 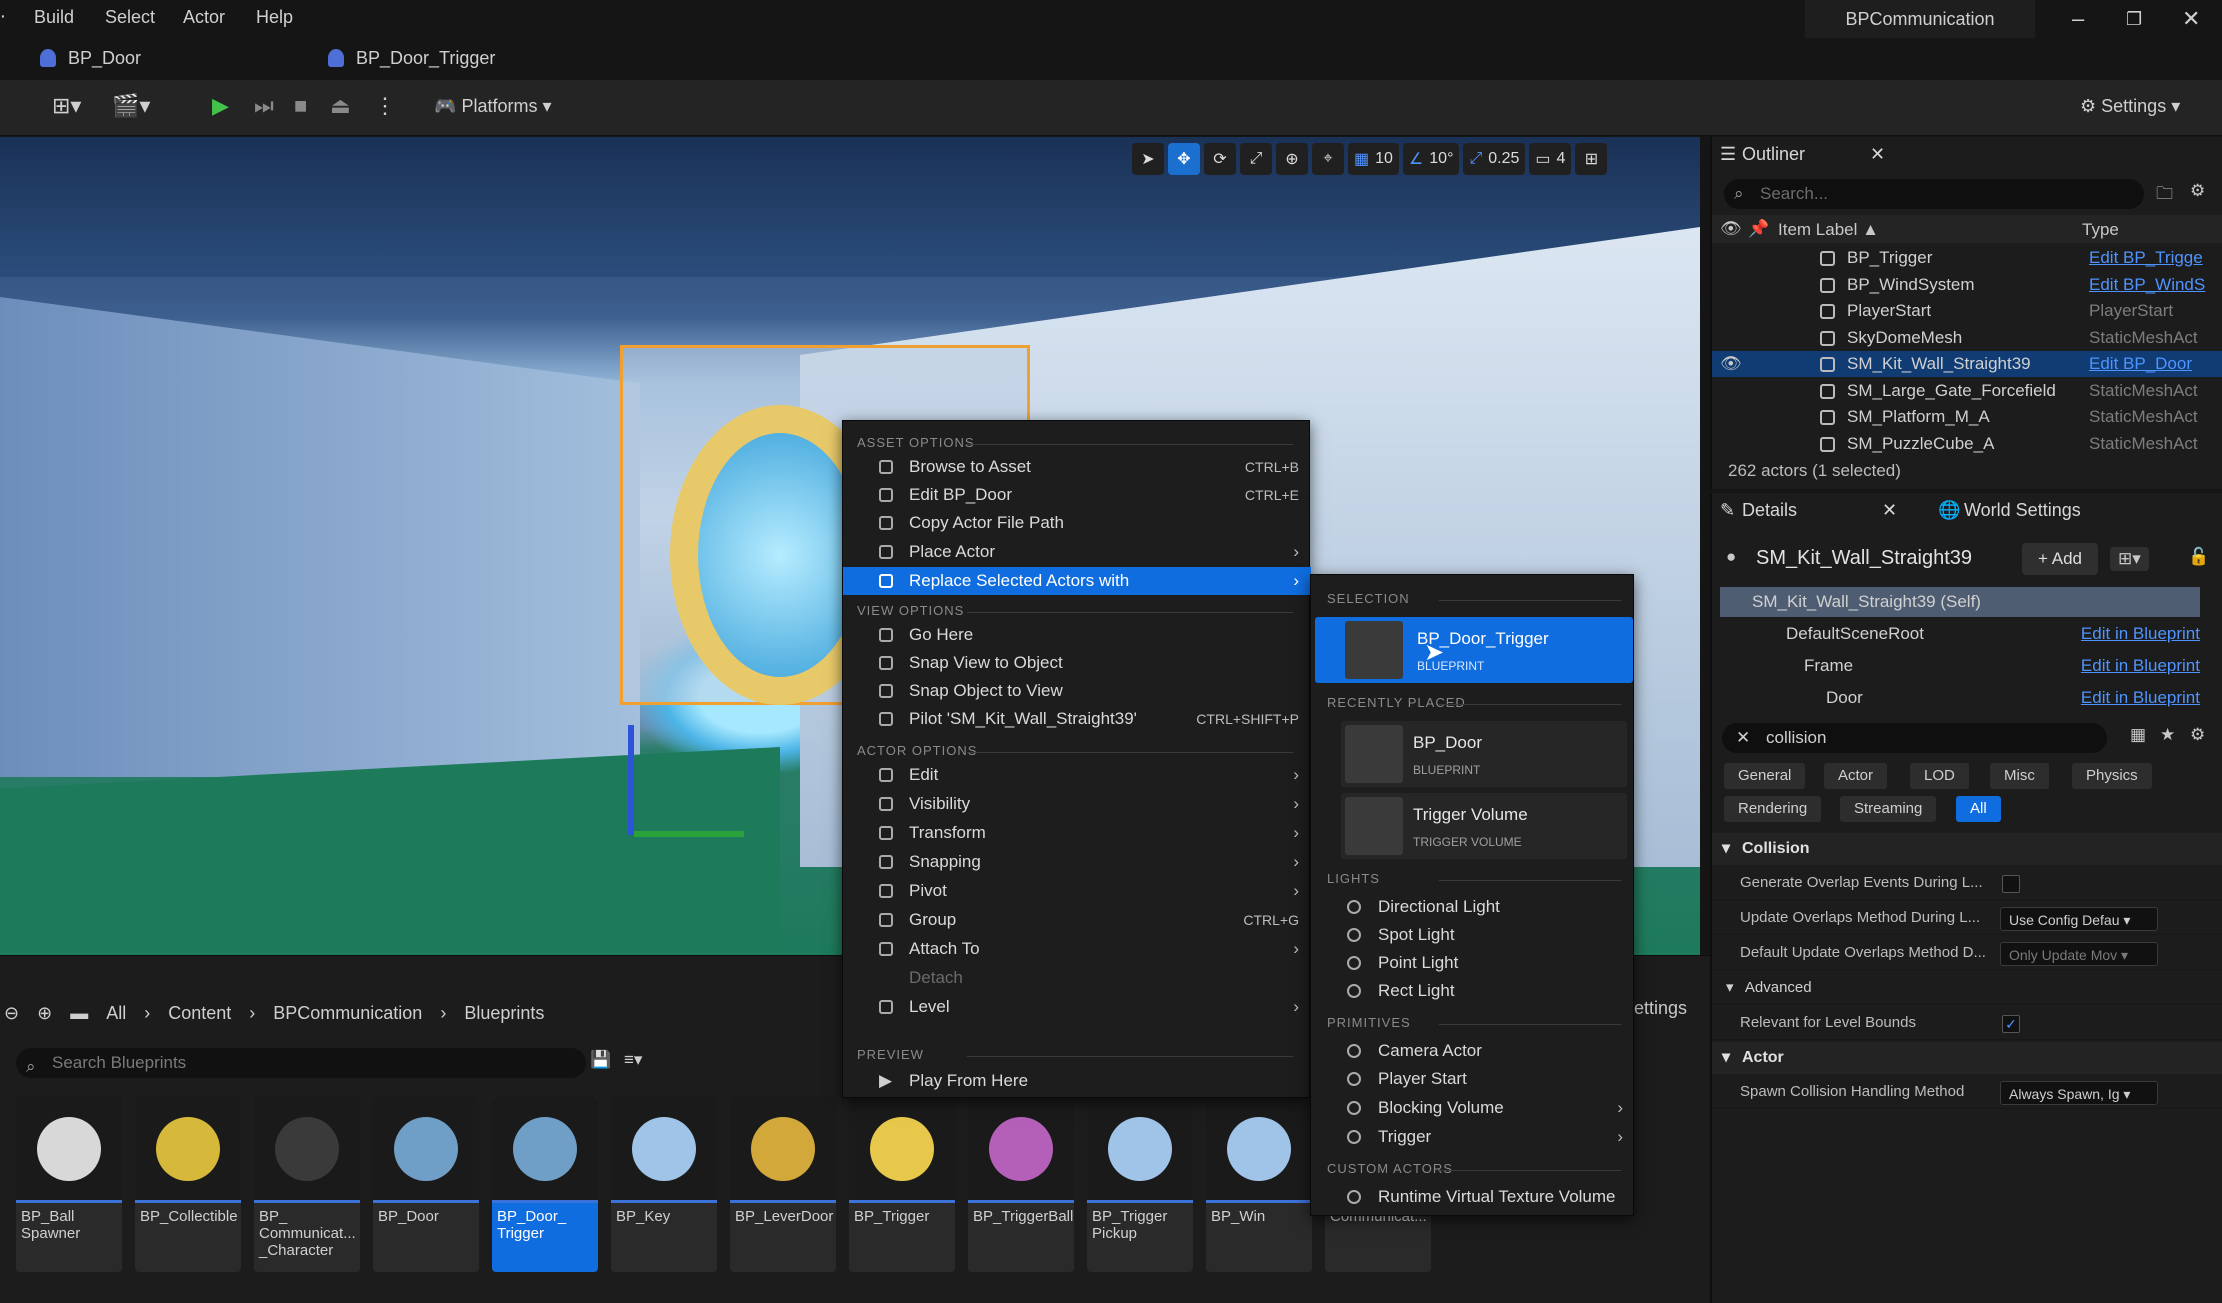 I want to click on select-tool-icon: ➤, so click(x=1148, y=159).